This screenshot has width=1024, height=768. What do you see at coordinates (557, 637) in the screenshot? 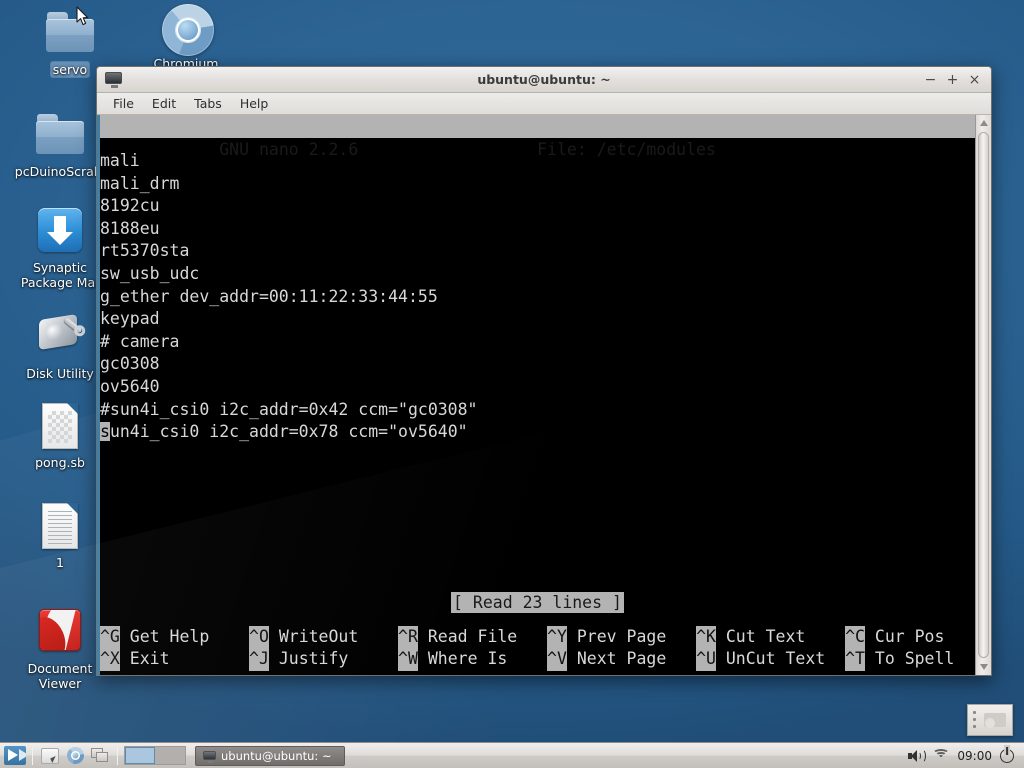
I see `nano-shortcut-key: ^Y` at bounding box center [557, 637].